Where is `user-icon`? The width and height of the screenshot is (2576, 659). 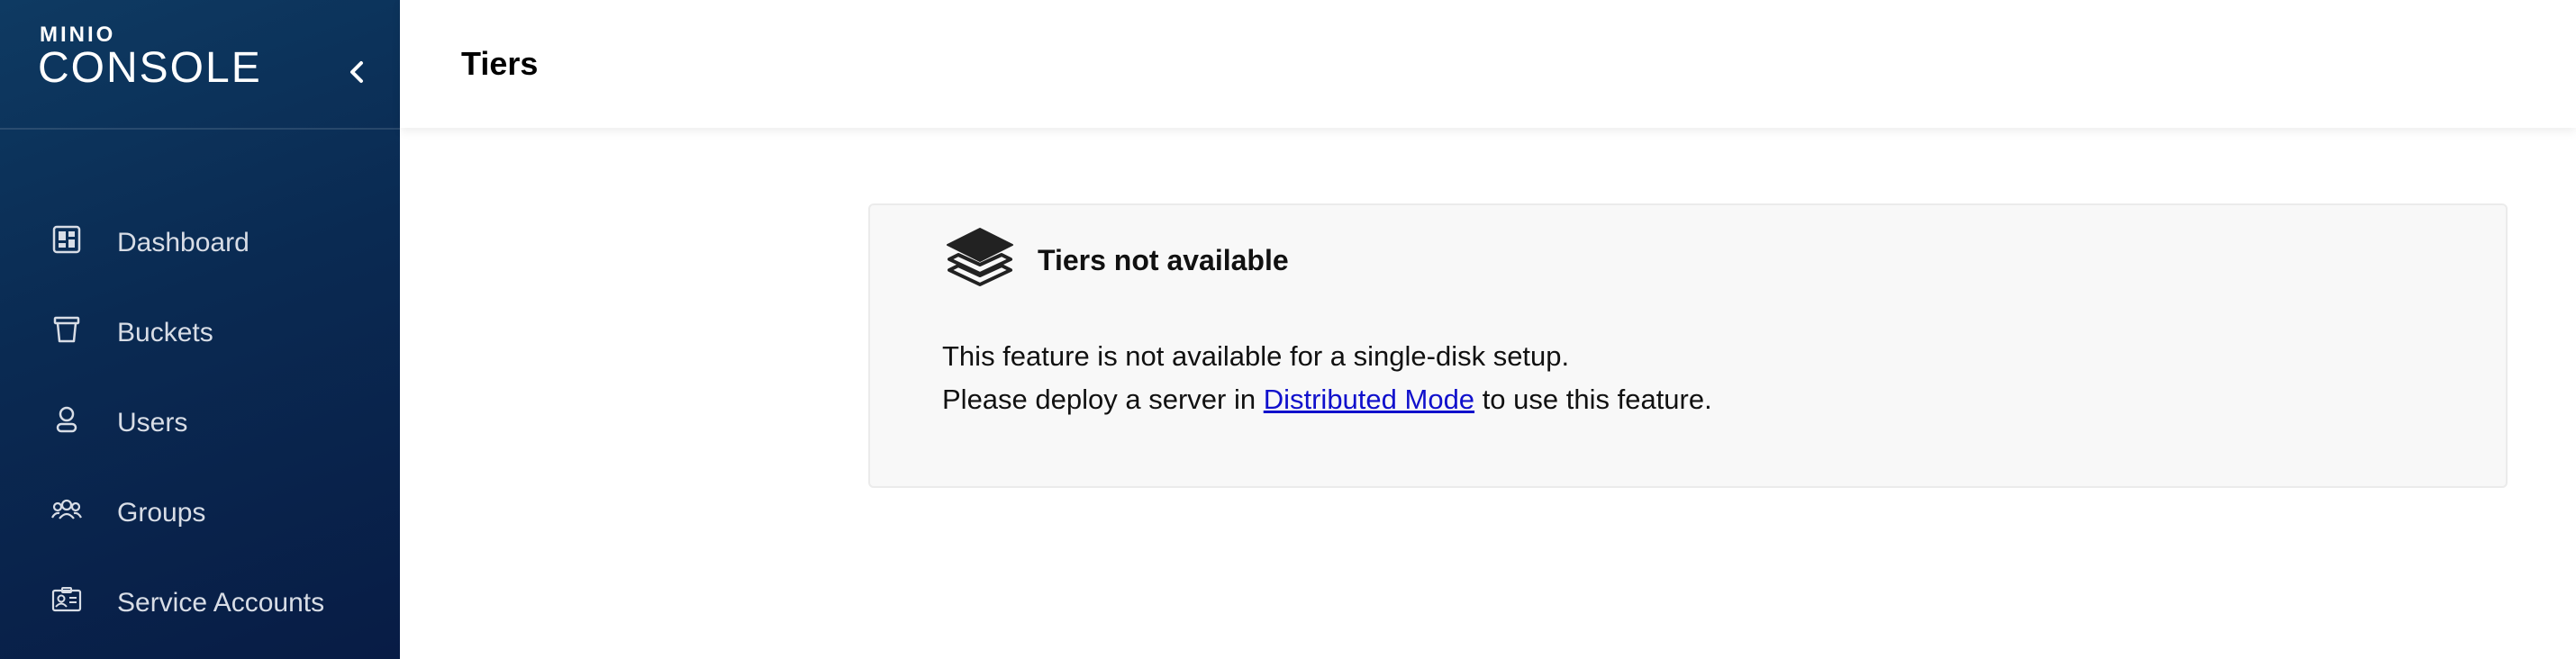
user-icon is located at coordinates (66, 419).